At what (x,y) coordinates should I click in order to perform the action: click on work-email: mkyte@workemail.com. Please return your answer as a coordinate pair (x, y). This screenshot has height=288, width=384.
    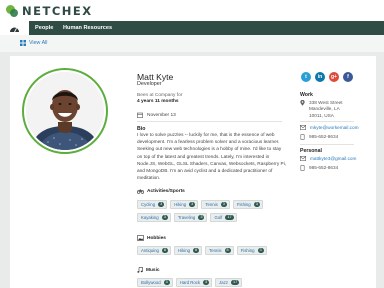
    Looking at the image, I should click on (334, 127).